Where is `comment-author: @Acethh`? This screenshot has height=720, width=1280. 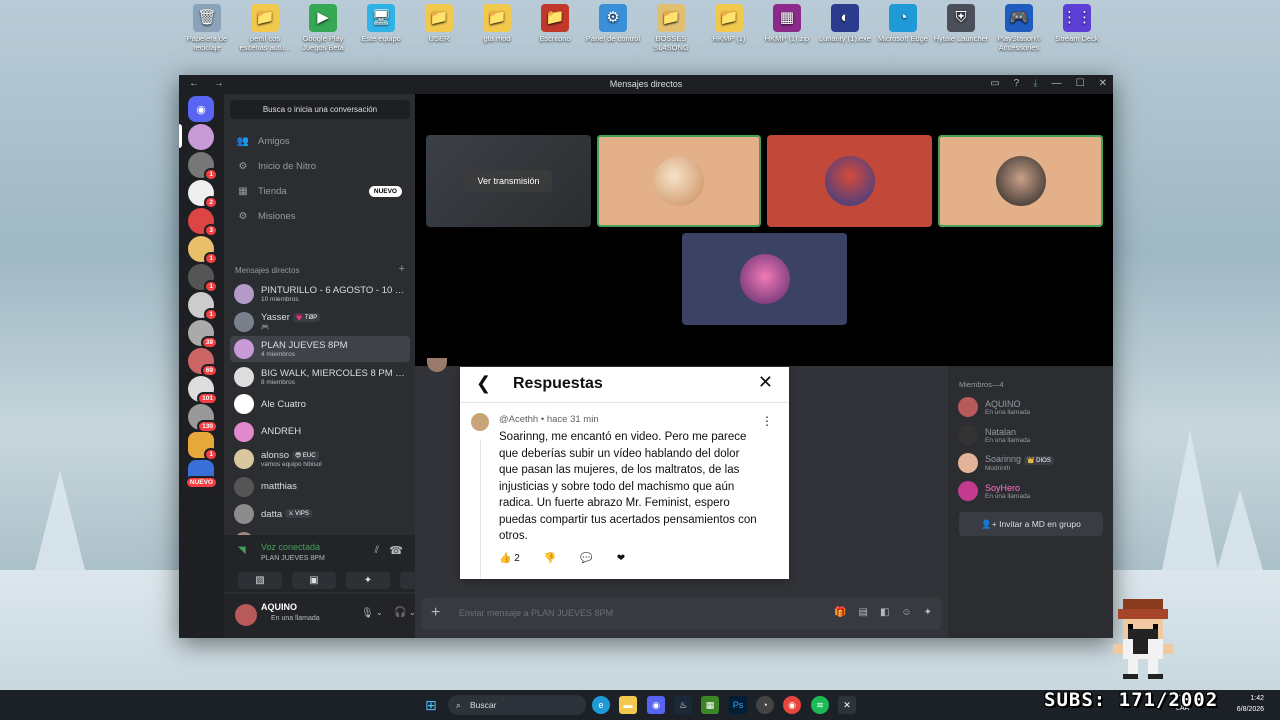
comment-author: @Acethh is located at coordinates (518, 419).